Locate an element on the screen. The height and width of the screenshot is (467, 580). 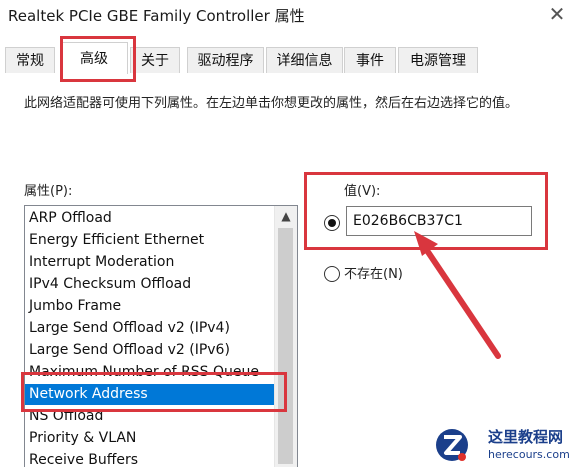
watermark: 这里教程网 herecours.com is located at coordinates (505, 445).